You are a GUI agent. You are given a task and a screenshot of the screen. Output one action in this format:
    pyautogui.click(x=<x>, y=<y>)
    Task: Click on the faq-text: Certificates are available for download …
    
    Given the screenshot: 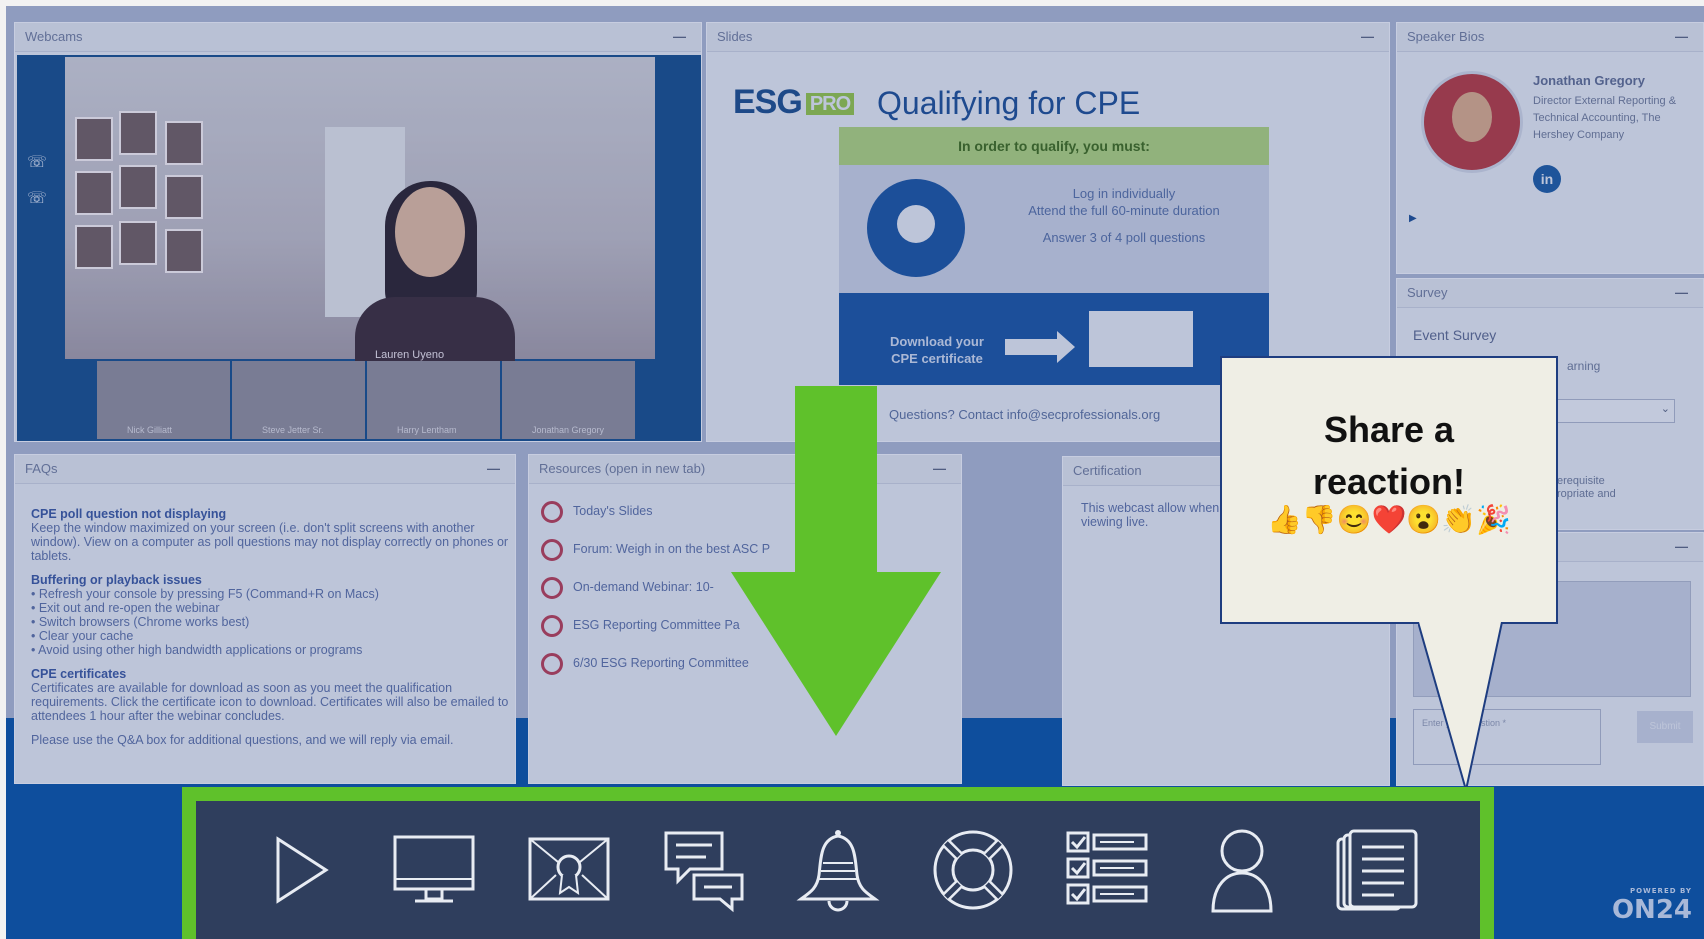 What is the action you would take?
    pyautogui.click(x=270, y=702)
    